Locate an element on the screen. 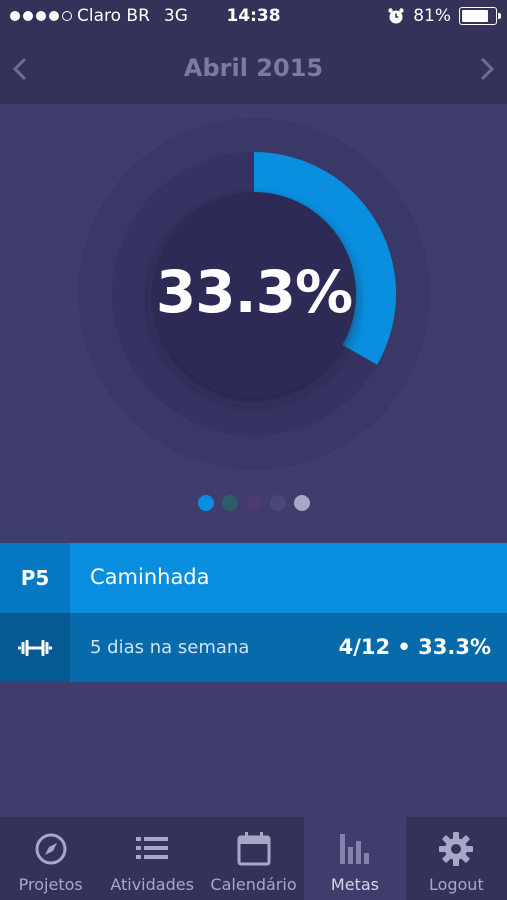 The height and width of the screenshot is (900, 507). alarm-icon is located at coordinates (396, 16).